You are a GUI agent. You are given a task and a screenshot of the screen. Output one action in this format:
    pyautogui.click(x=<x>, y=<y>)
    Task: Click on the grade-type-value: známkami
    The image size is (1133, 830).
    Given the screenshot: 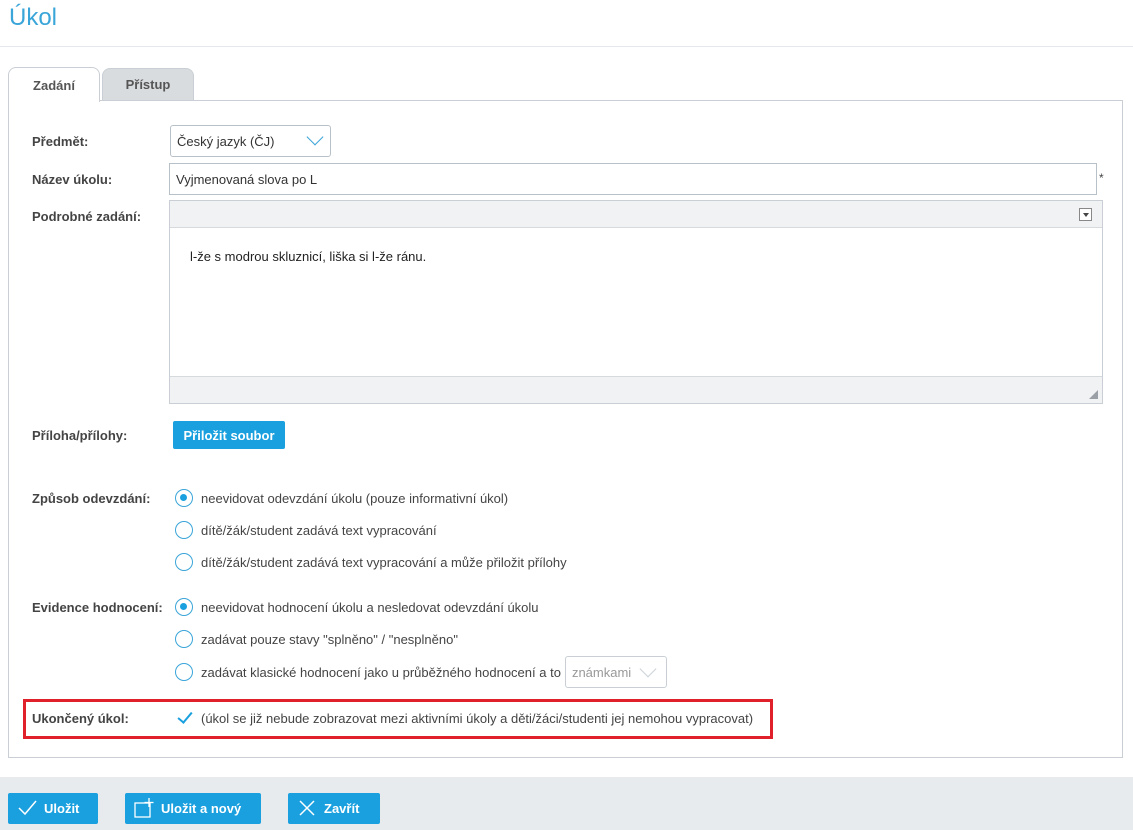 What is the action you would take?
    pyautogui.click(x=601, y=672)
    